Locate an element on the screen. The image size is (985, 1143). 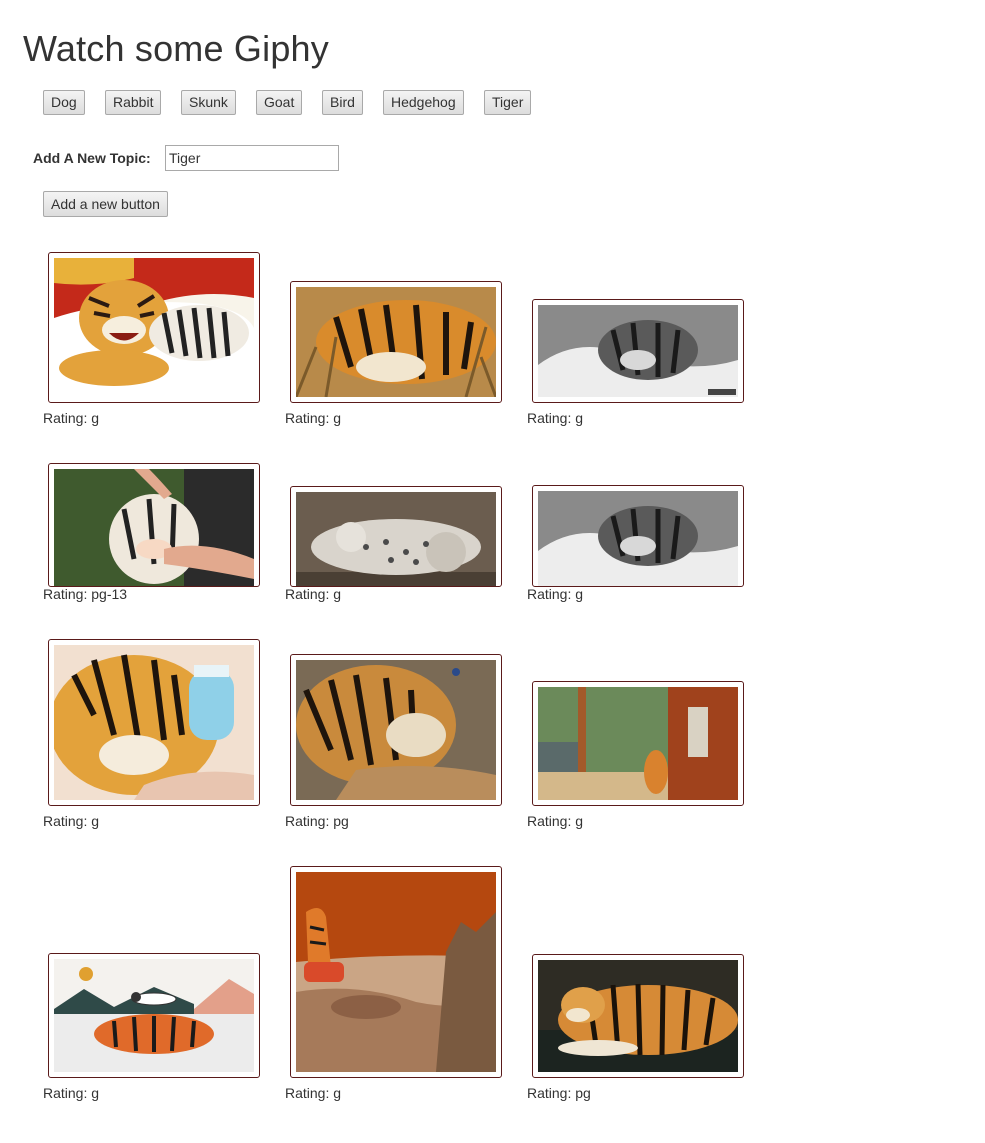
new-topic-label: Add A New Topic: is located at coordinates (92, 158).